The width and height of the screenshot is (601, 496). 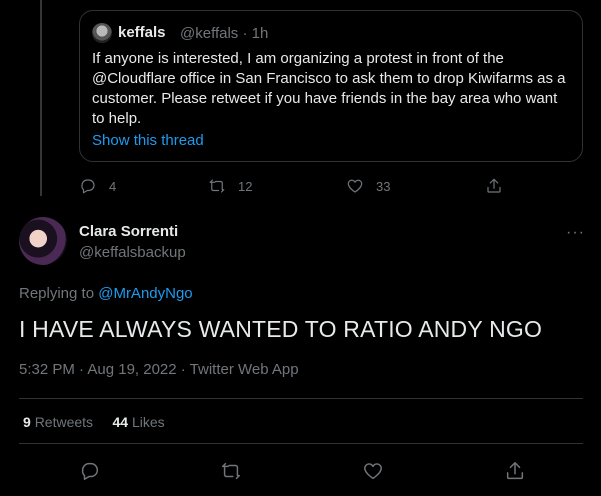 I want to click on like-count: 33, so click(x=383, y=186).